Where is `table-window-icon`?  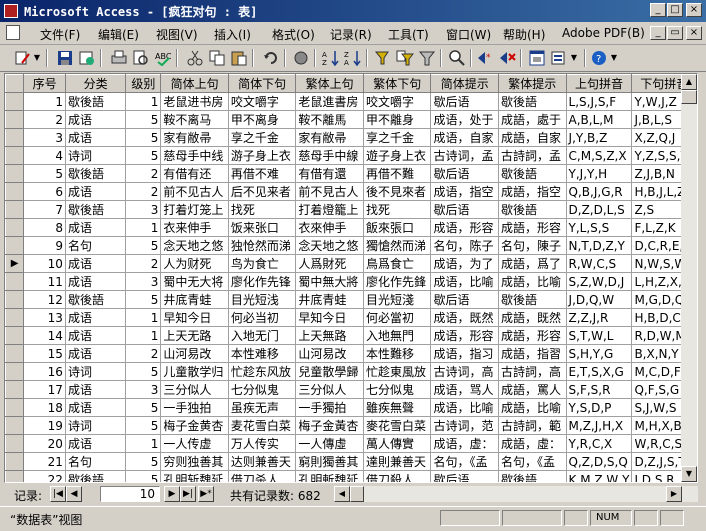
table-window-icon is located at coordinates (13, 32).